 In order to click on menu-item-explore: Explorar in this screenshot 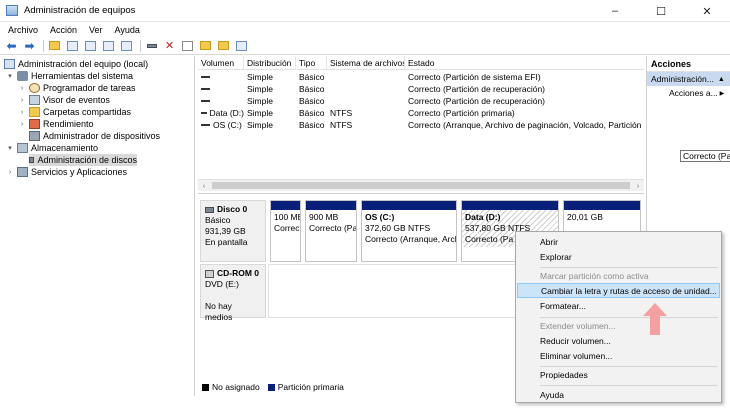, I will do `click(618, 256)`.